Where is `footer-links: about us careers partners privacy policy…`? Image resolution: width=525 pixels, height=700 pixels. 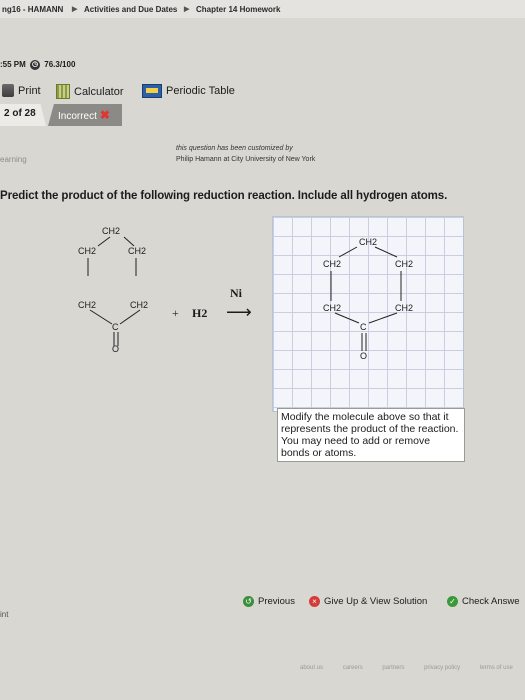 footer-links: about us careers partners privacy policy… is located at coordinates (412, 668).